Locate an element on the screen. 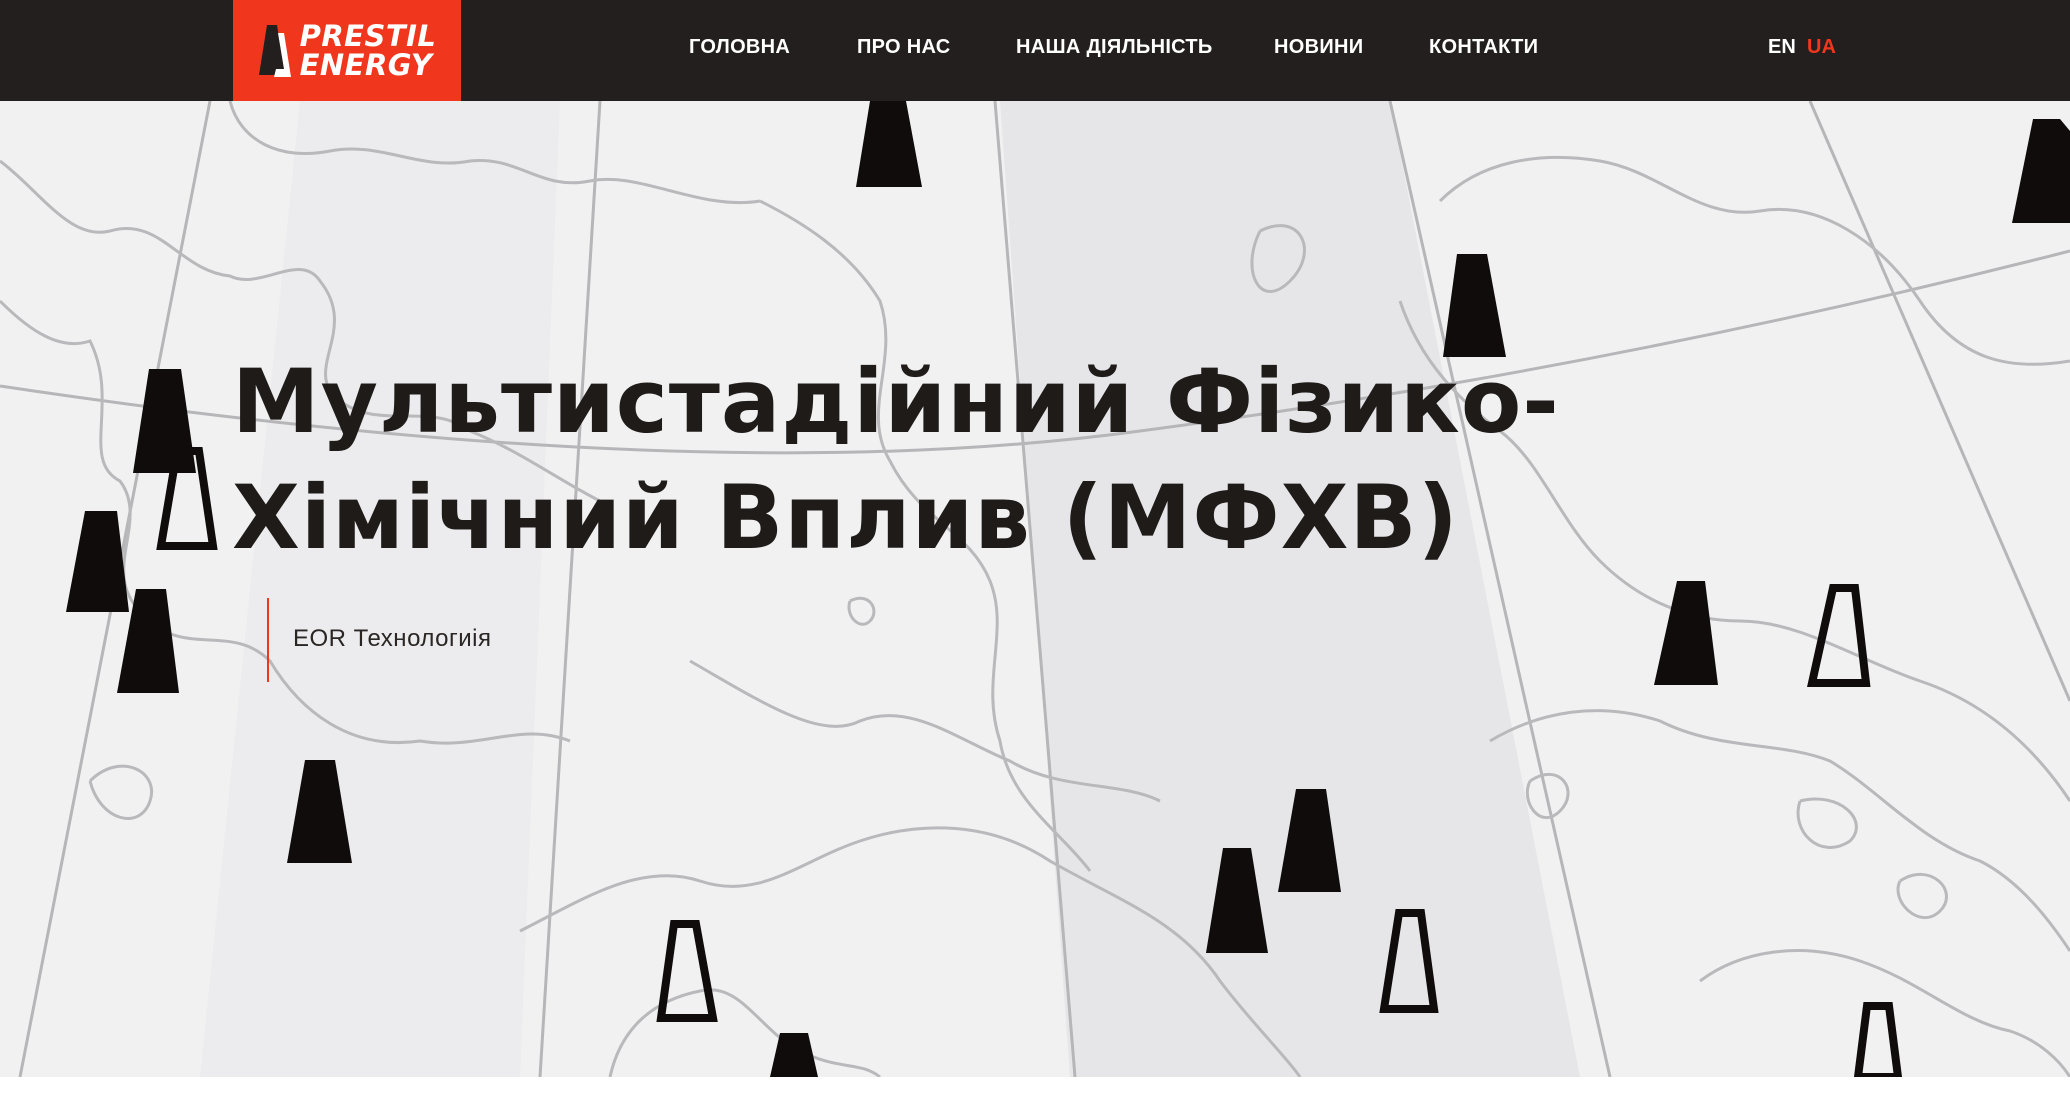  nav-item-home: ГОЛОВНА is located at coordinates (739, 47).